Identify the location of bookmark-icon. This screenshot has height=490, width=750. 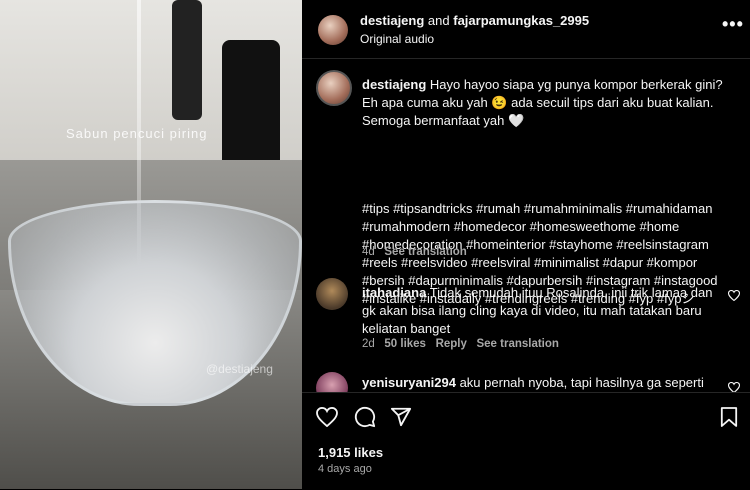
(729, 419).